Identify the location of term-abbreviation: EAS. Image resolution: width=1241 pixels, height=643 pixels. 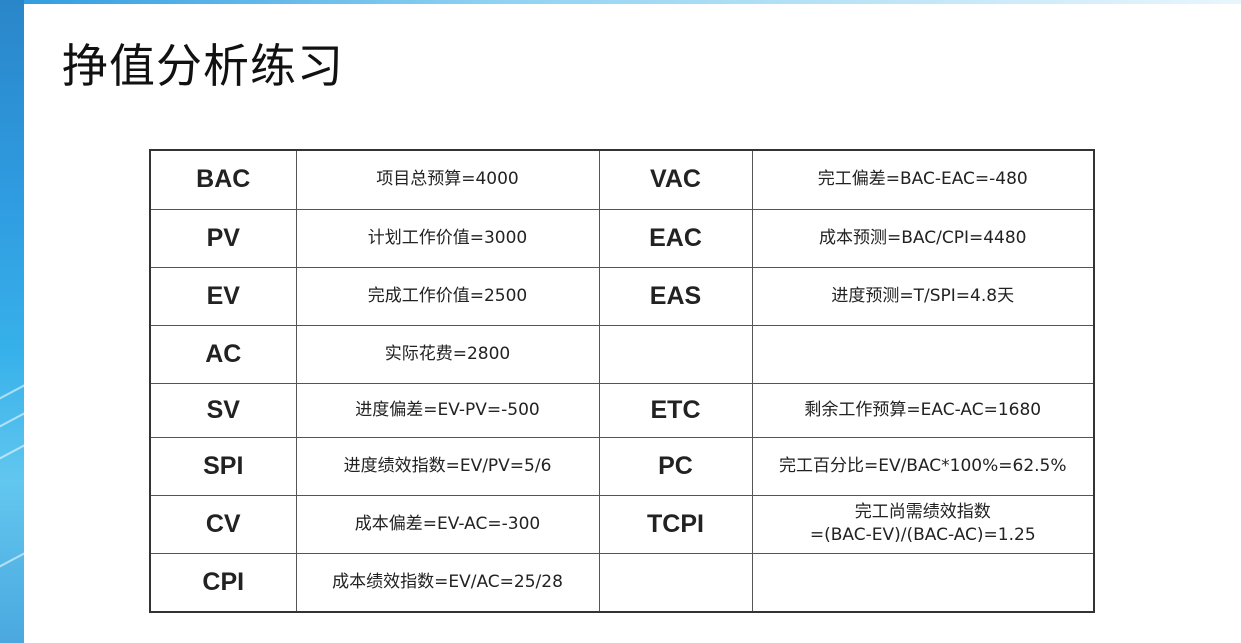
(675, 296).